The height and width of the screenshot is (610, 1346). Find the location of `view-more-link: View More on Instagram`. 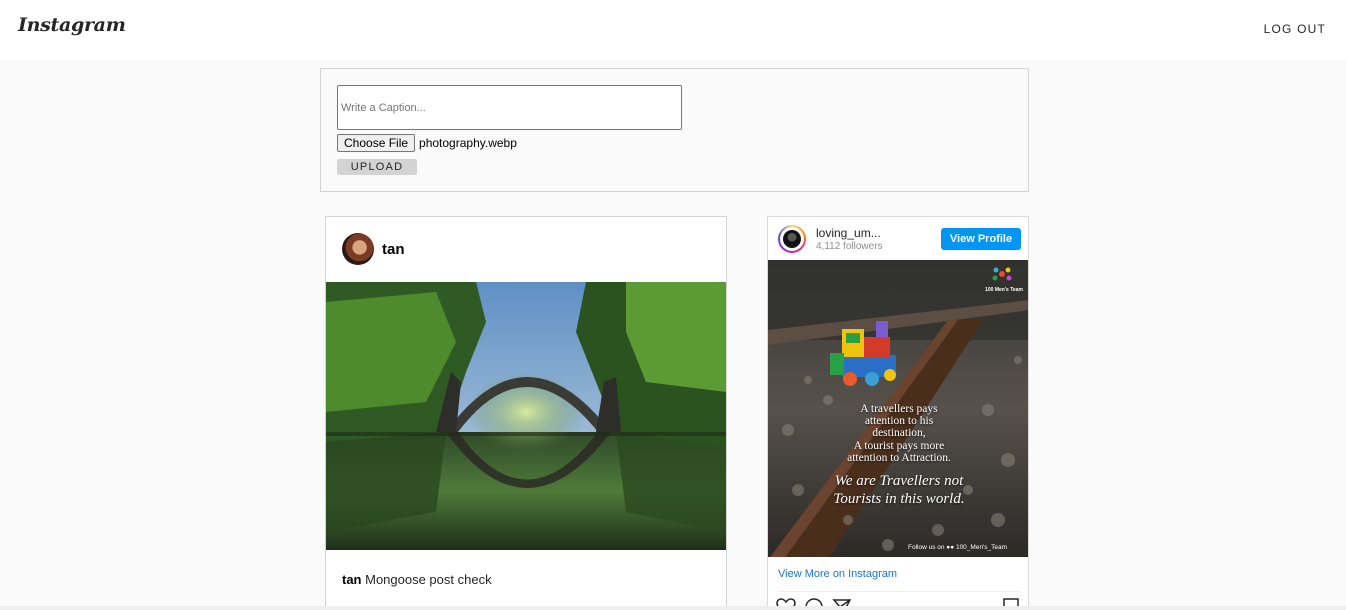

view-more-link: View More on Instagram is located at coordinates (837, 574).